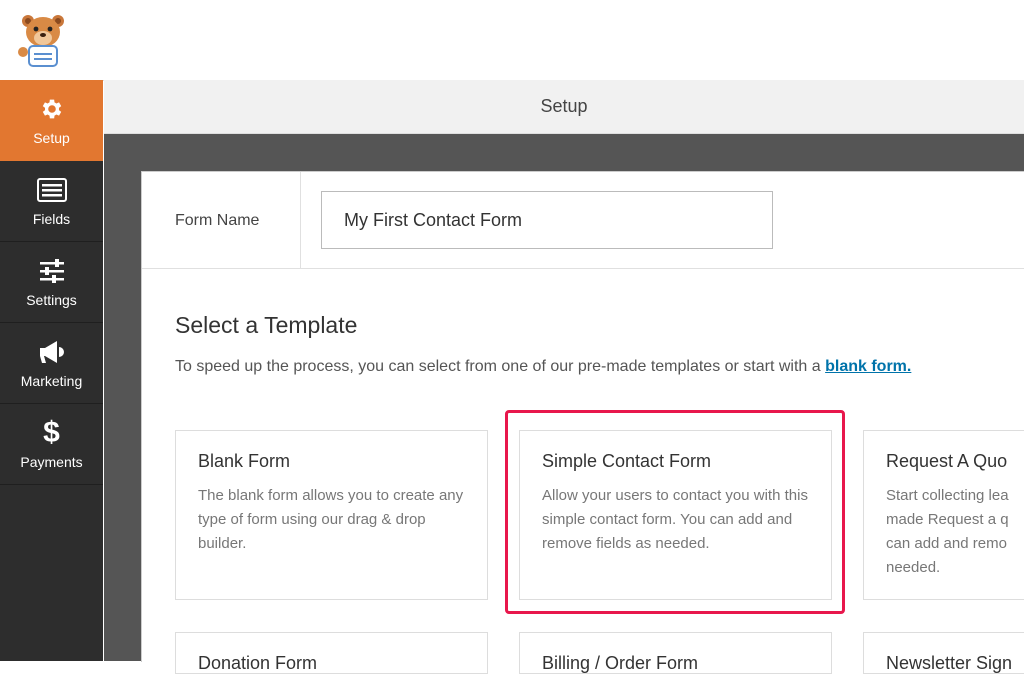  I want to click on template-card-title: Billing / Order Form, so click(620, 663).